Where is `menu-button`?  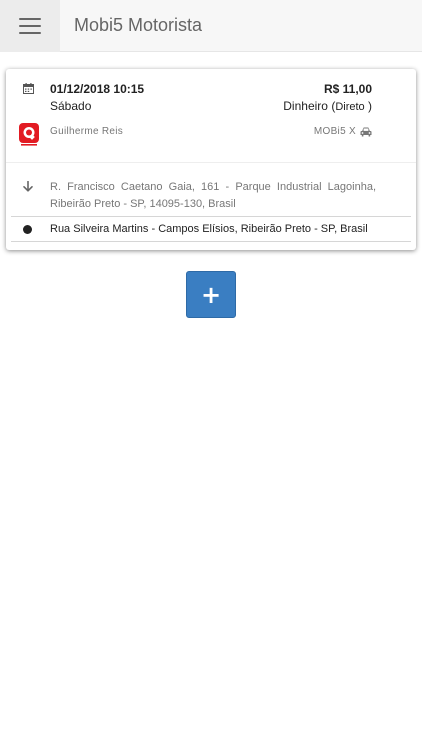
menu-button is located at coordinates (30, 26).